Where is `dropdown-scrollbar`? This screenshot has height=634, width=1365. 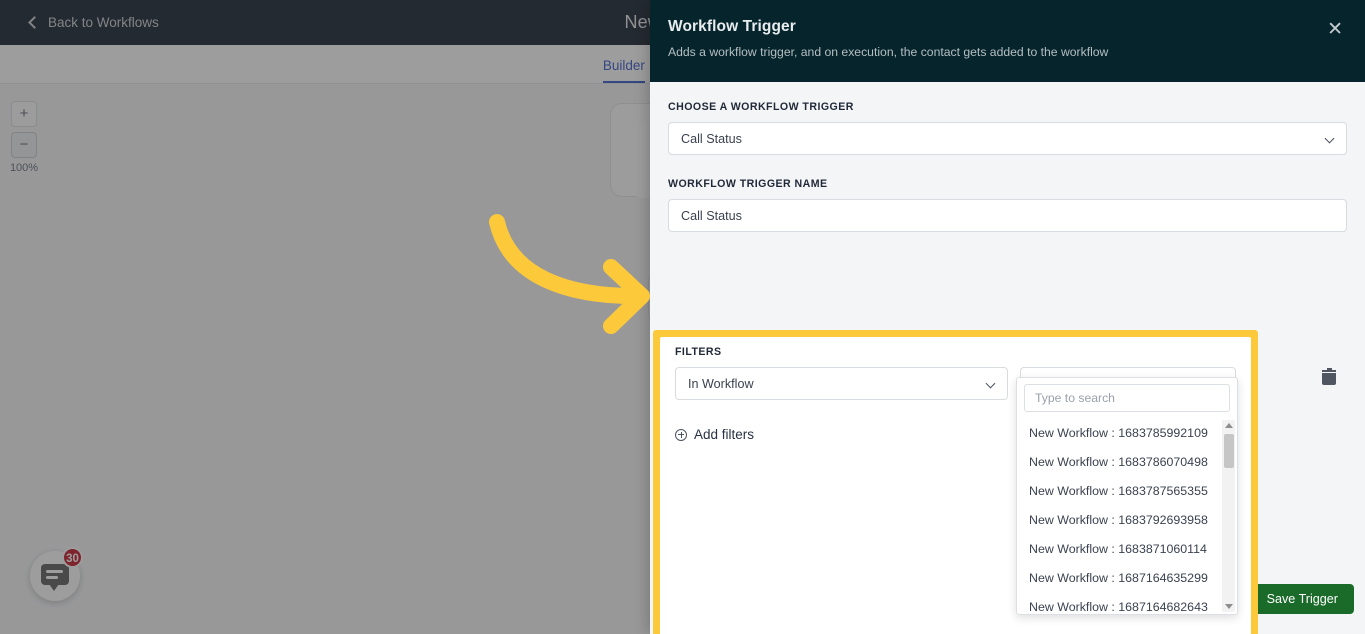 dropdown-scrollbar is located at coordinates (1228, 516).